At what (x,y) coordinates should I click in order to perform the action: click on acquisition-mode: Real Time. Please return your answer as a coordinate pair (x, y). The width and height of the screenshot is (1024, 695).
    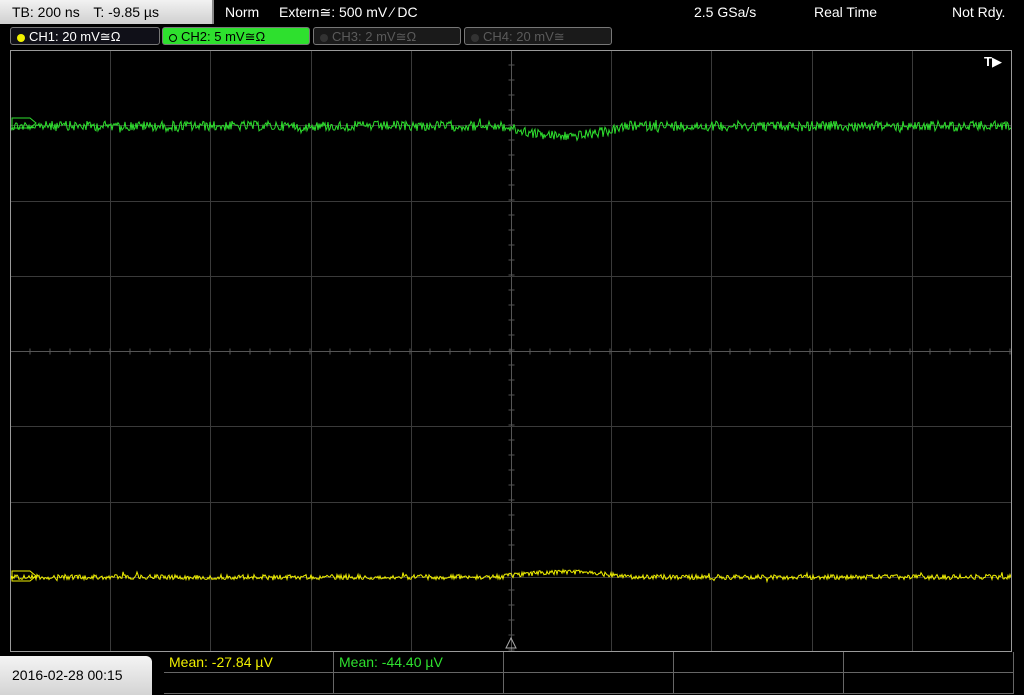
    Looking at the image, I should click on (846, 12).